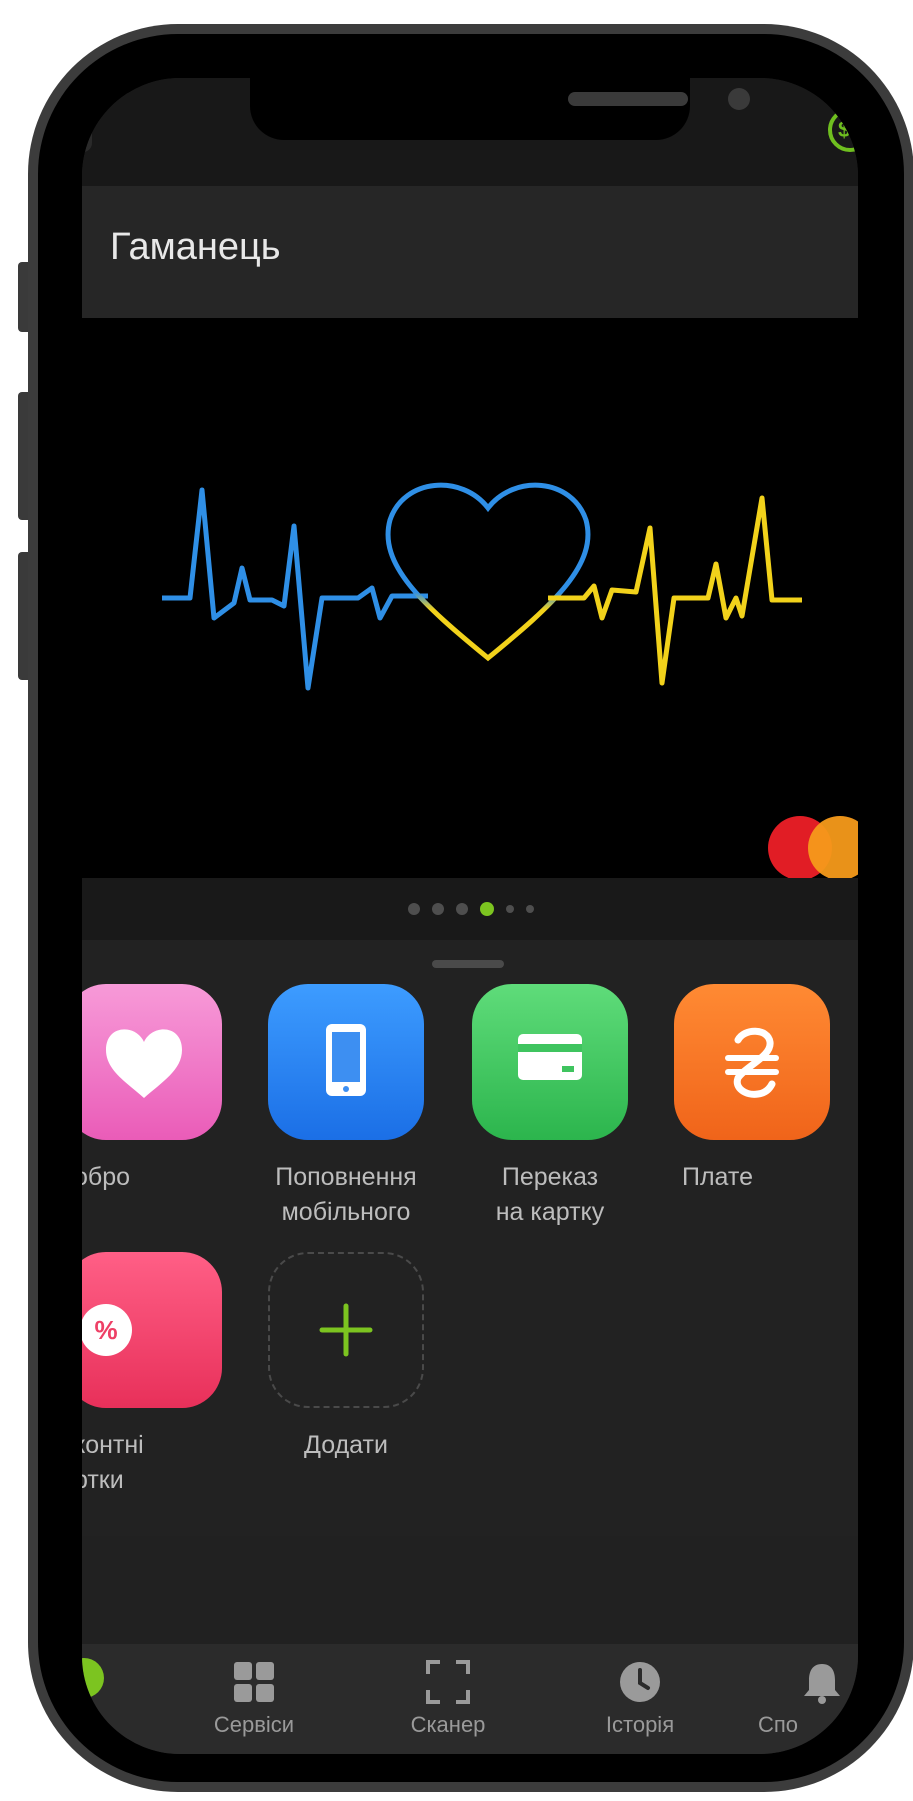  What do you see at coordinates (813, 851) in the screenshot?
I see `mastercard-logo` at bounding box center [813, 851].